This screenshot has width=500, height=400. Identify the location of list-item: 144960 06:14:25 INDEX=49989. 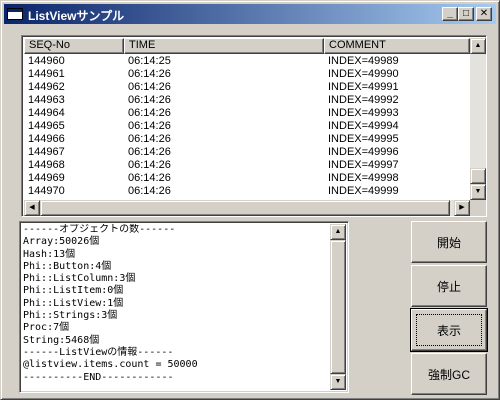
(247, 61).